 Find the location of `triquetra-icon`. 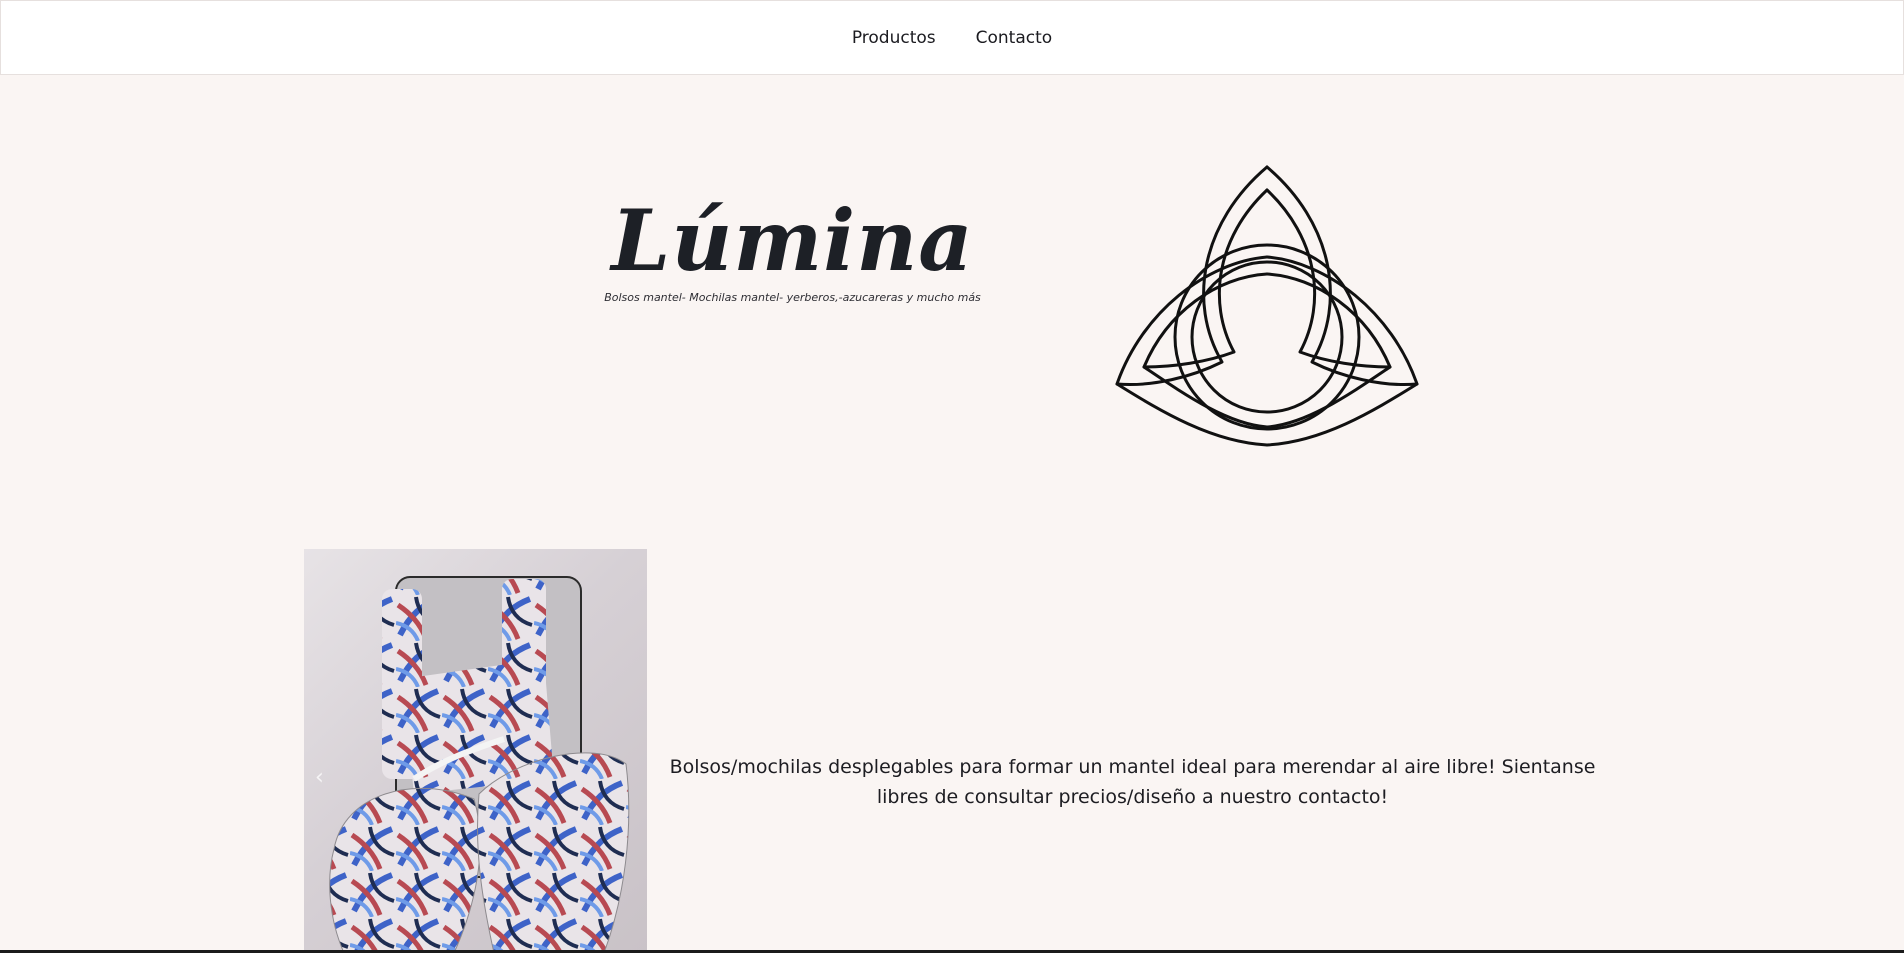

triquetra-icon is located at coordinates (1267, 306).